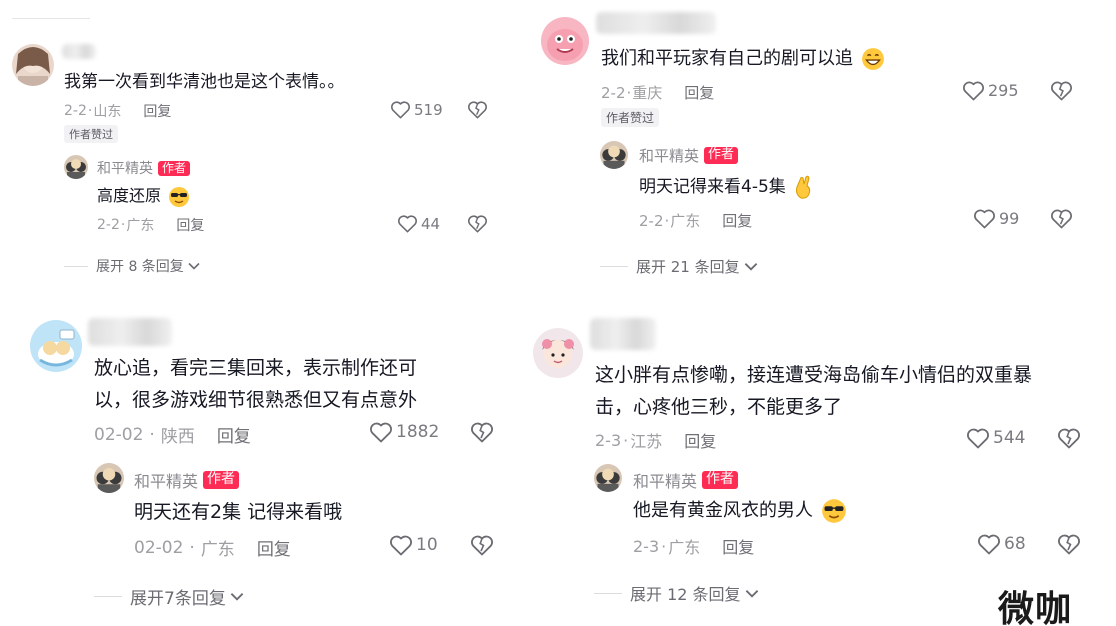  I want to click on comment-location: 江苏, so click(646, 441).